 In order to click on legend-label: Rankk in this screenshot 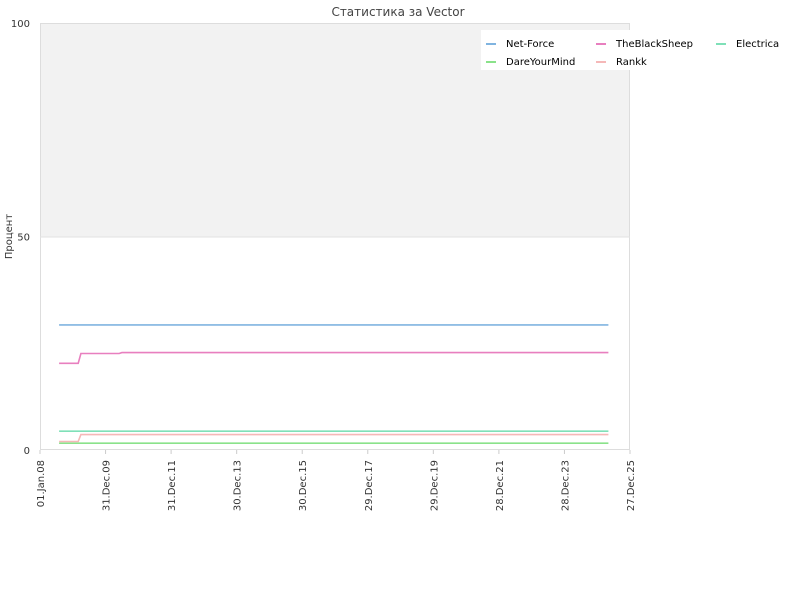, I will do `click(631, 62)`.